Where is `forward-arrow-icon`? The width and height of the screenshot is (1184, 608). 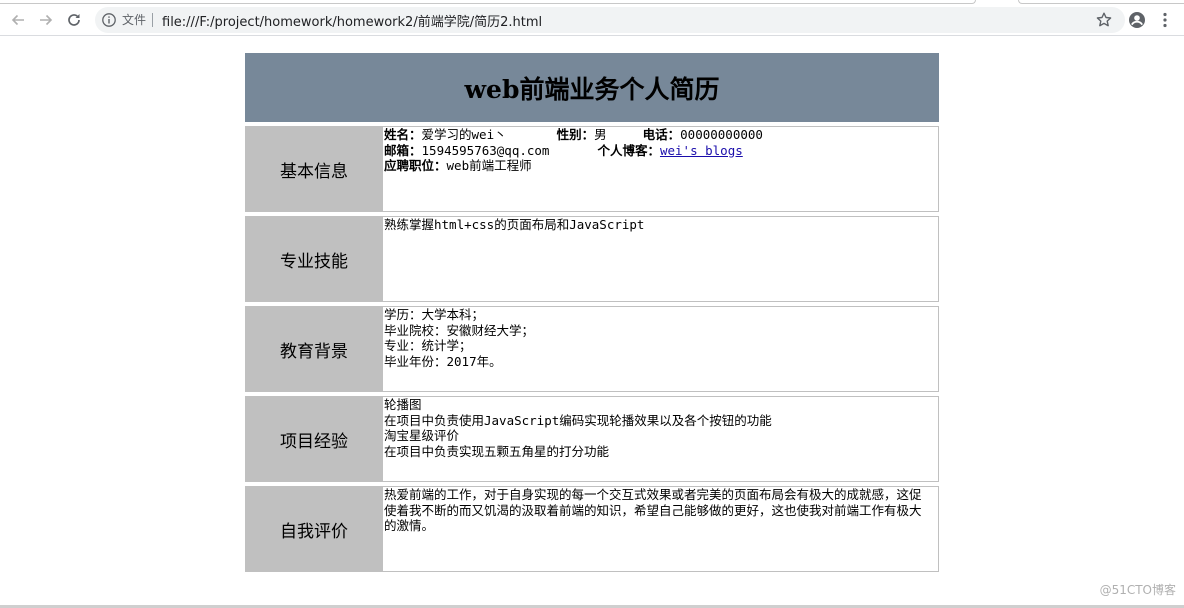
forward-arrow-icon is located at coordinates (46, 20).